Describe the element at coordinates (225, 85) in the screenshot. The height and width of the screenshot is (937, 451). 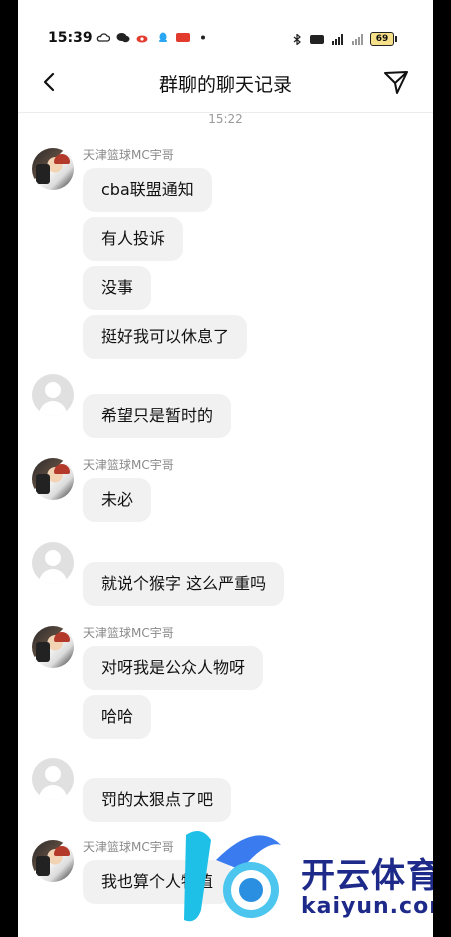
I see `page-title: 群聊的聊天记录` at that location.